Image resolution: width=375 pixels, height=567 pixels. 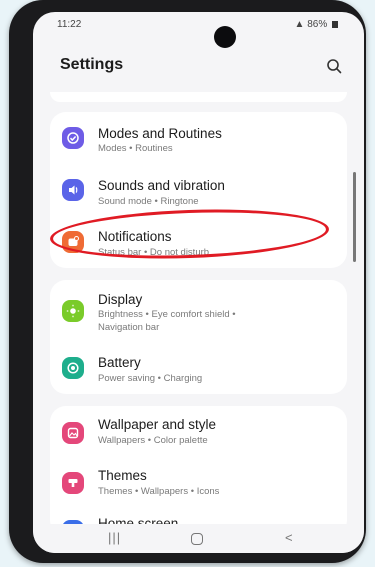 I want to click on item-subtitle: Sound mode • Ringtone, so click(x=148, y=201).